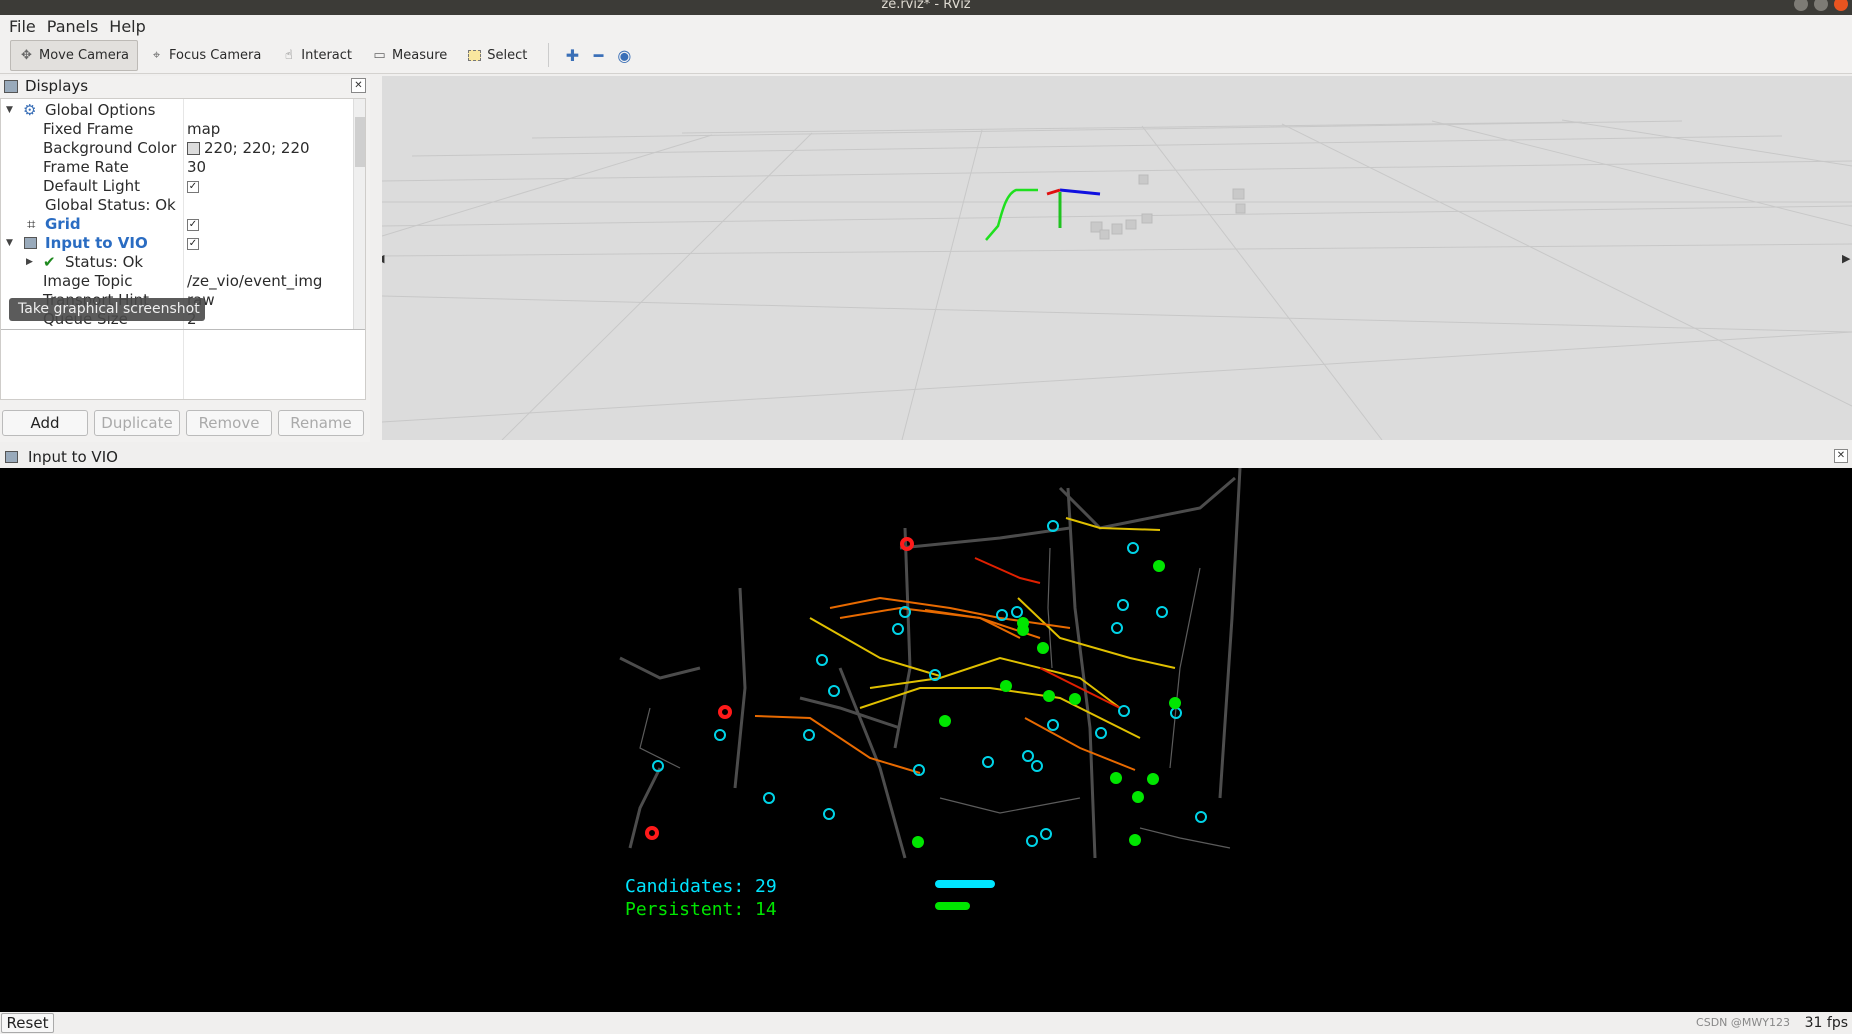 This screenshot has width=1852, height=1034. Describe the element at coordinates (73, 457) in the screenshot. I see `image-panel-title: Input to VIO` at that location.